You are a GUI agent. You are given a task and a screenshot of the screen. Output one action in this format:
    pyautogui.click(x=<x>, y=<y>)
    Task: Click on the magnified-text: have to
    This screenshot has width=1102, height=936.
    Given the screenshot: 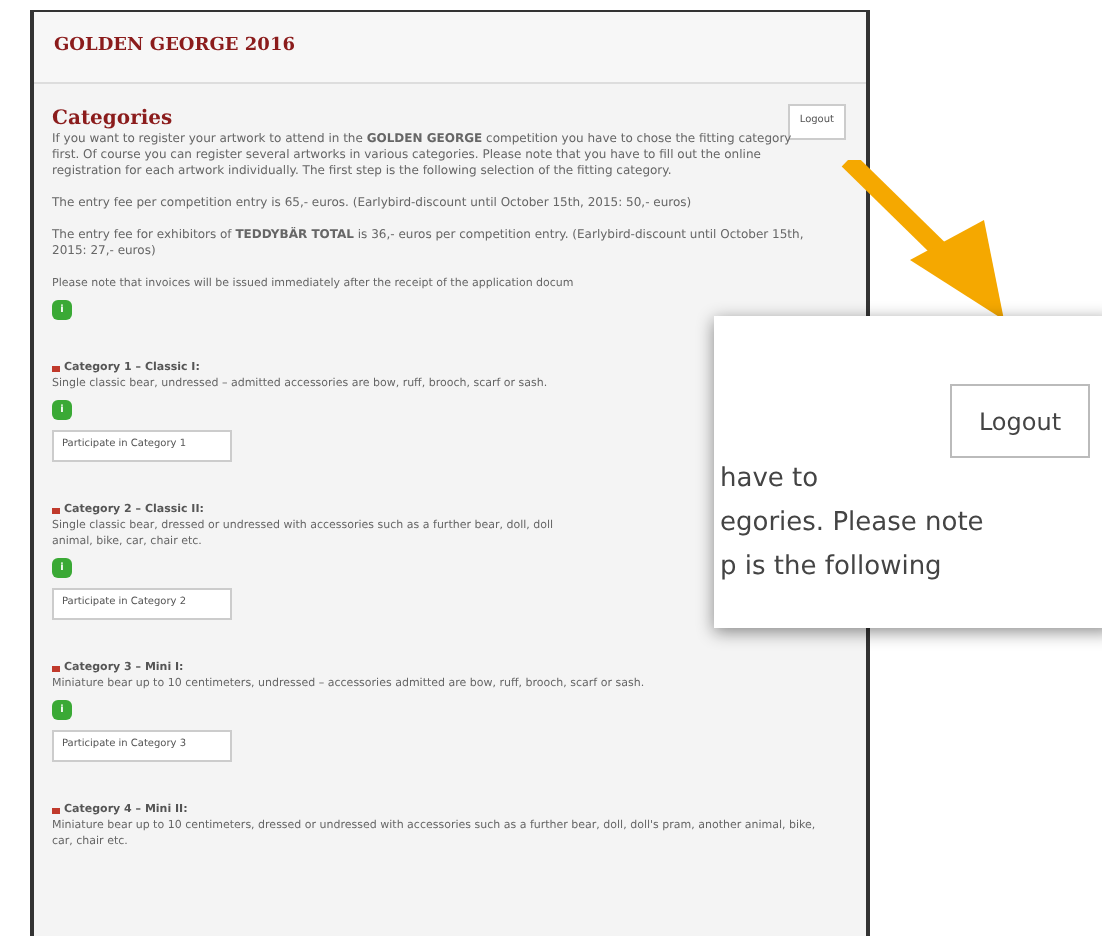 What is the action you would take?
    pyautogui.click(x=770, y=480)
    